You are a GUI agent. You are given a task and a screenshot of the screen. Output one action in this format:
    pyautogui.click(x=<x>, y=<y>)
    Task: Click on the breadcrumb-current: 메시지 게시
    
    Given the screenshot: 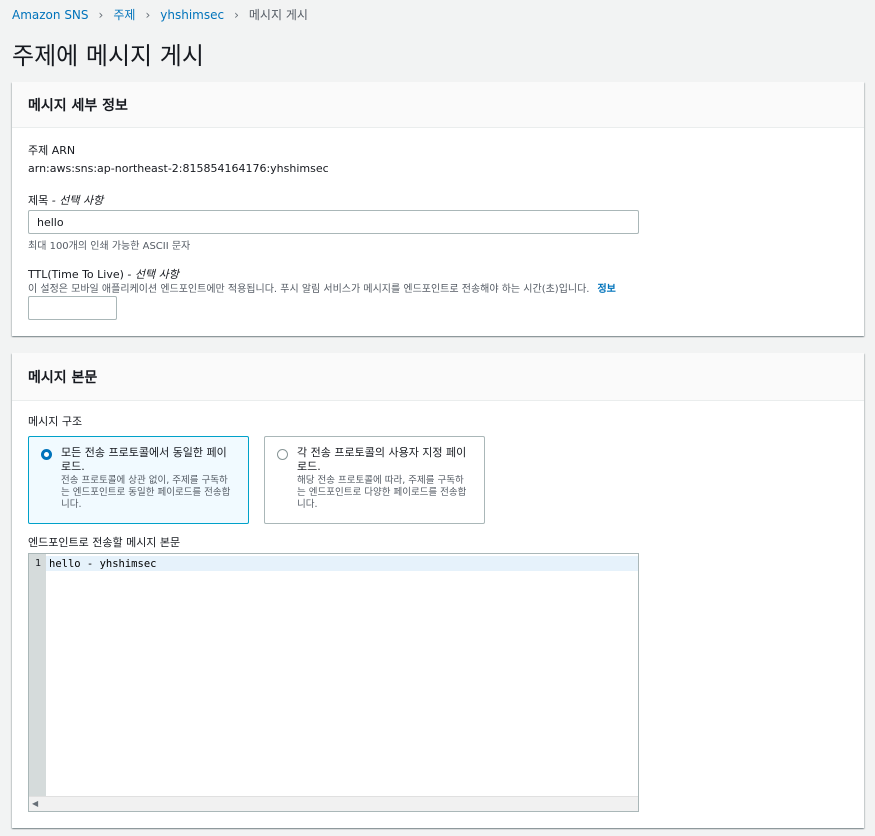 What is the action you would take?
    pyautogui.click(x=278, y=15)
    